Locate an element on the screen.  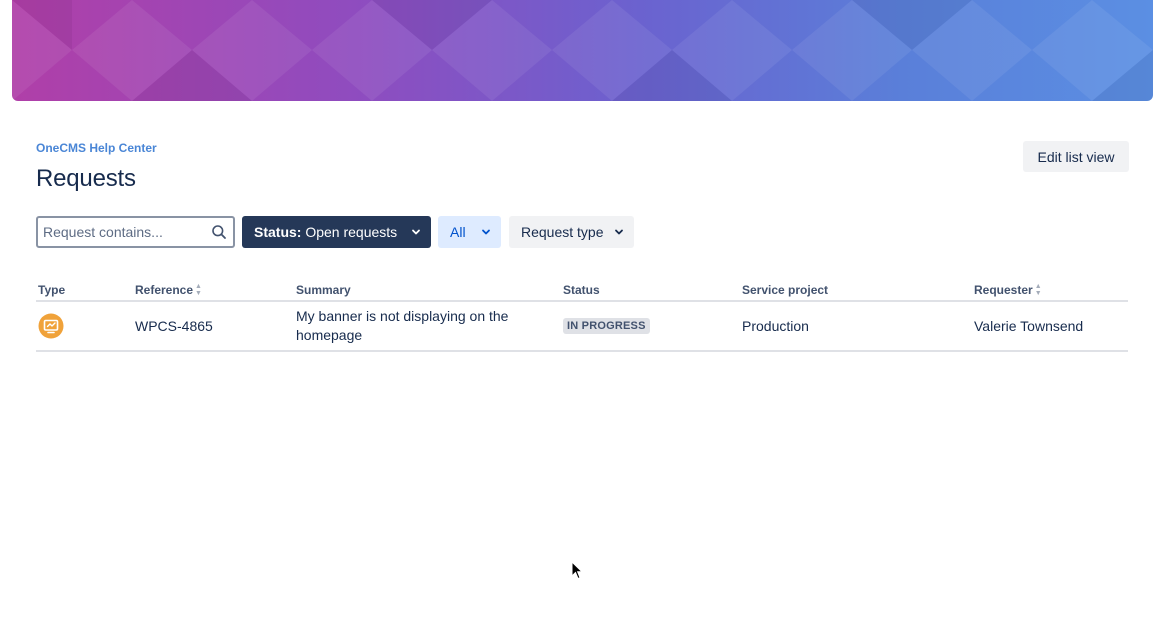
column-header-type-label: Type is located at coordinates (52, 290).